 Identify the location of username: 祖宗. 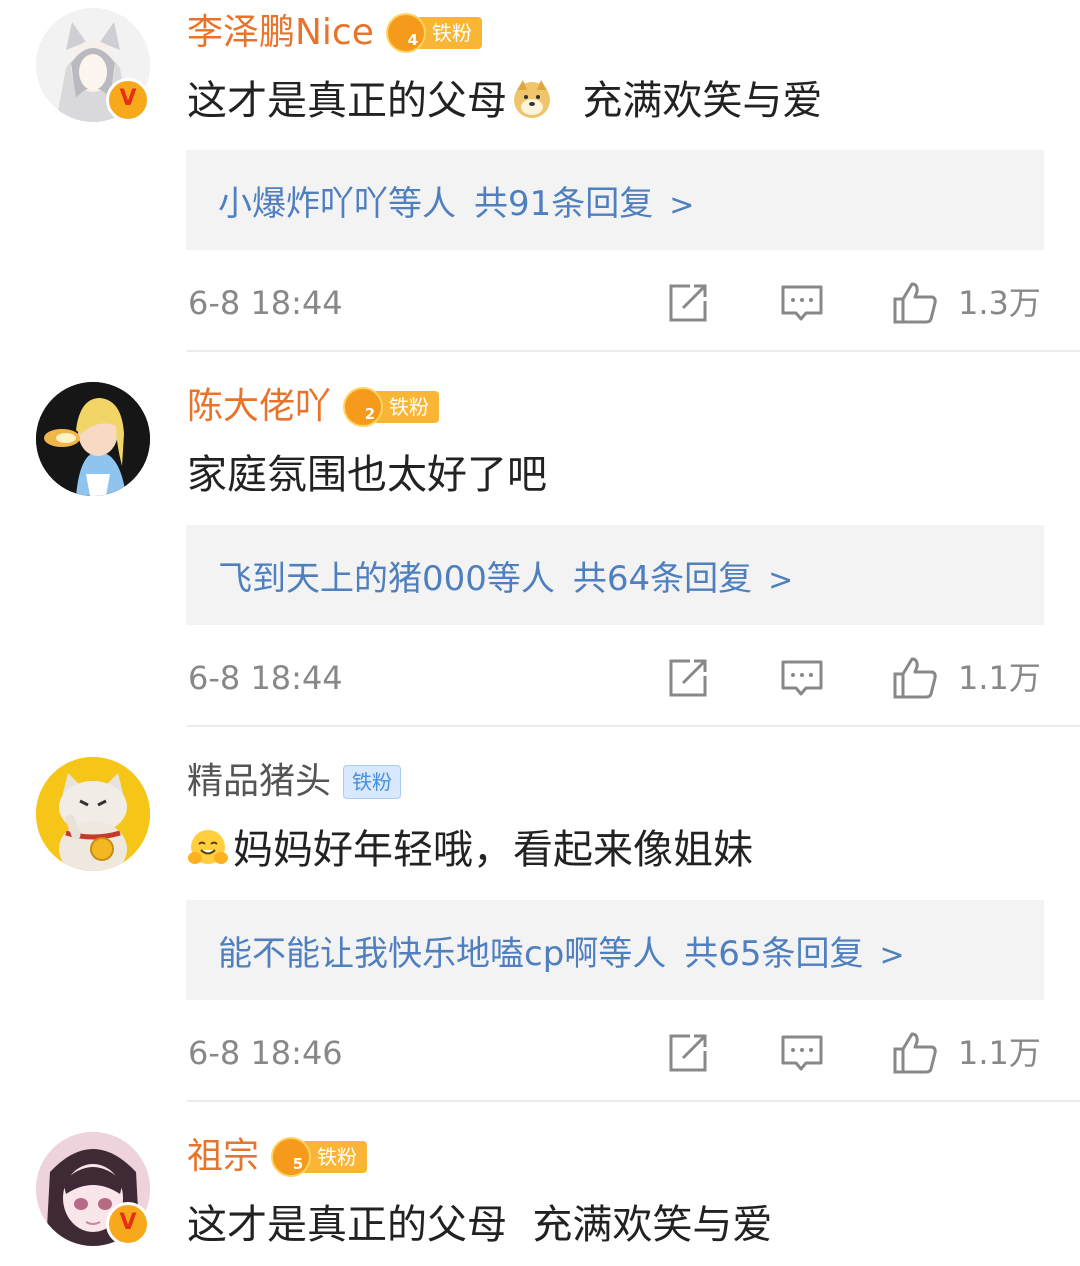
(223, 1157).